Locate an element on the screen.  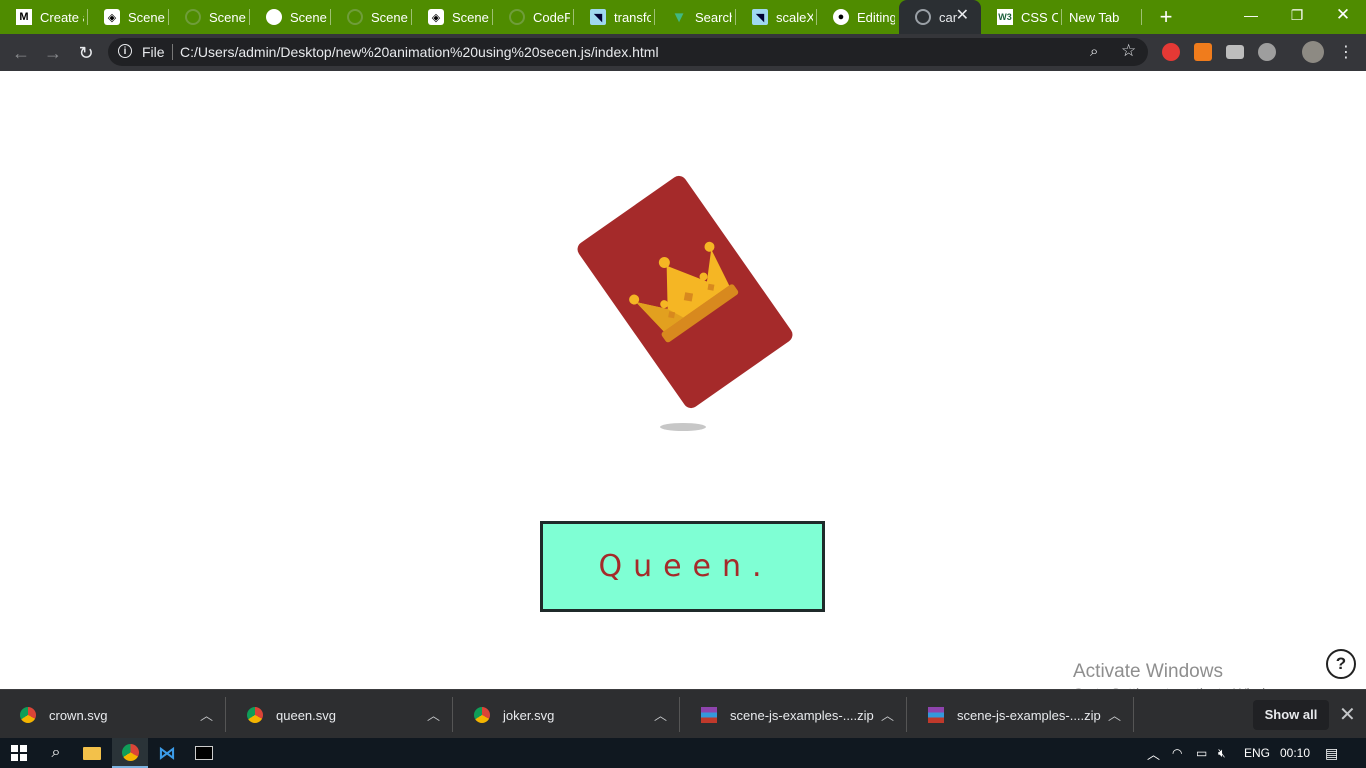
tab: W3 CSS Col is located at coordinates (1021, 17).